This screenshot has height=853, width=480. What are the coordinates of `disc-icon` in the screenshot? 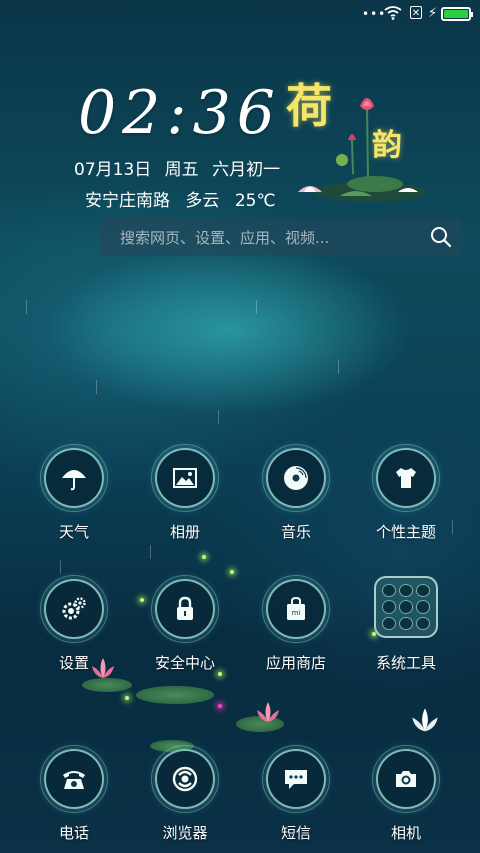 It's located at (296, 478).